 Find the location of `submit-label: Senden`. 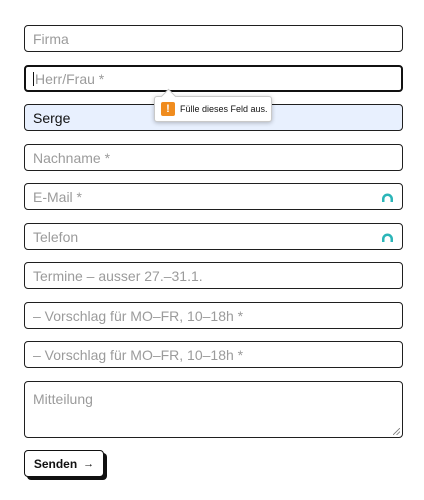

submit-label: Senden is located at coordinates (55, 463).